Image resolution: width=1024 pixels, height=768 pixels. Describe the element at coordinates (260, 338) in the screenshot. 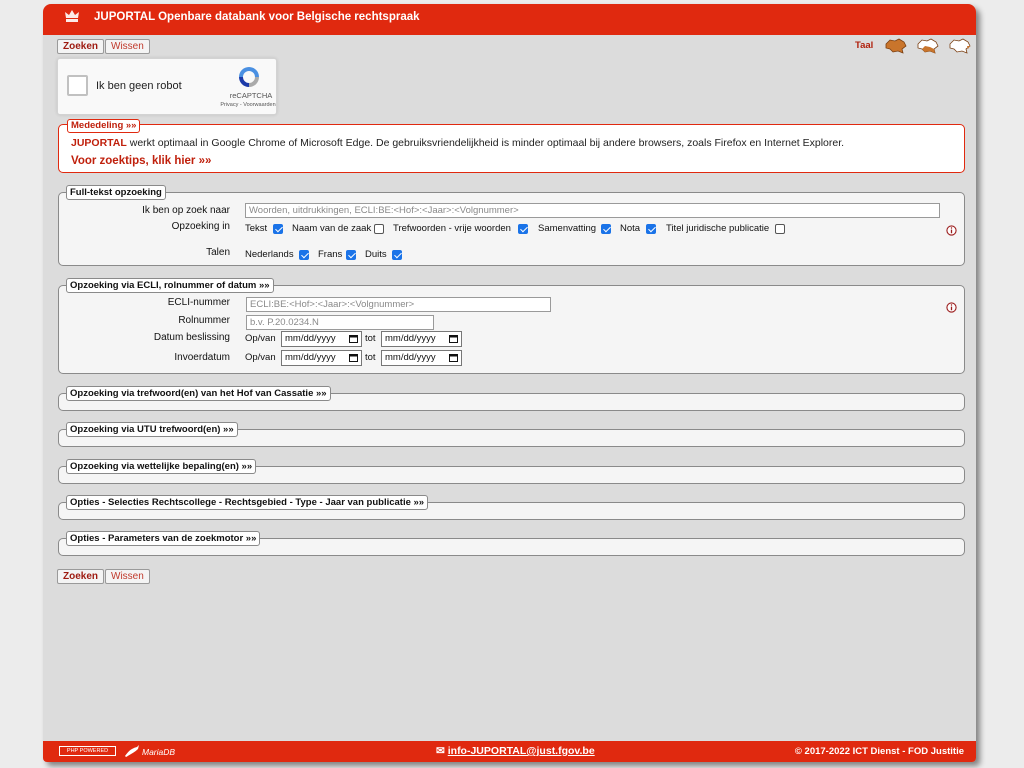

I see `datum-from-label: Op/van` at that location.